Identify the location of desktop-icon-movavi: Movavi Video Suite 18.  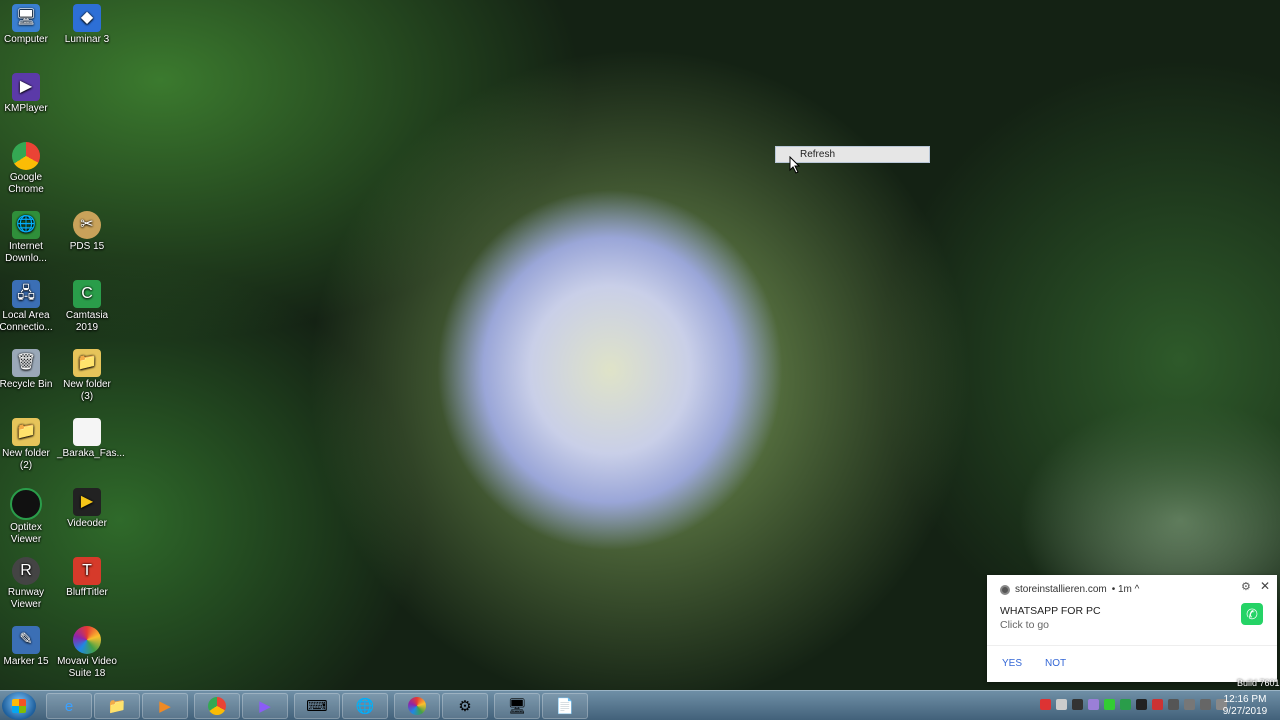
(87, 653).